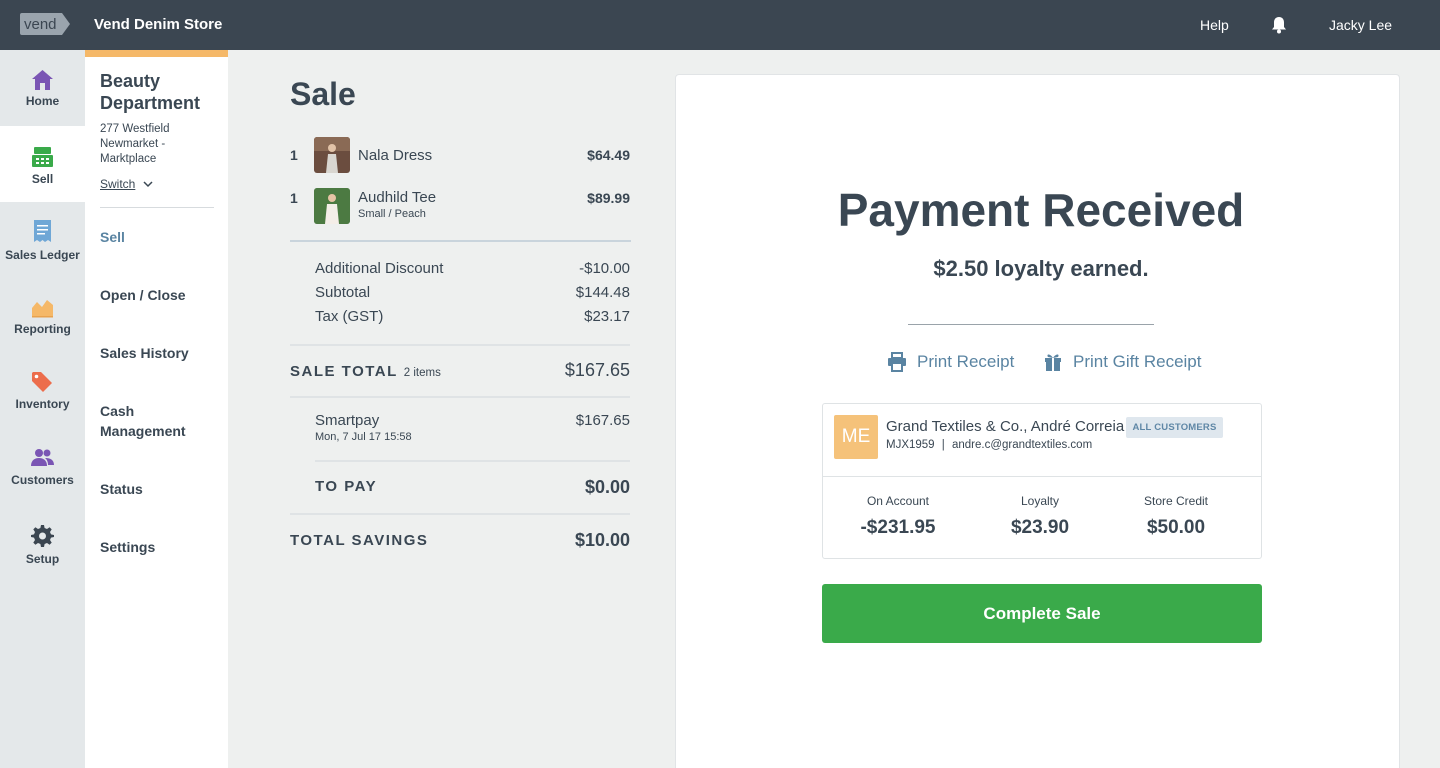 The image size is (1440, 768). I want to click on home-icon, so click(42, 80).